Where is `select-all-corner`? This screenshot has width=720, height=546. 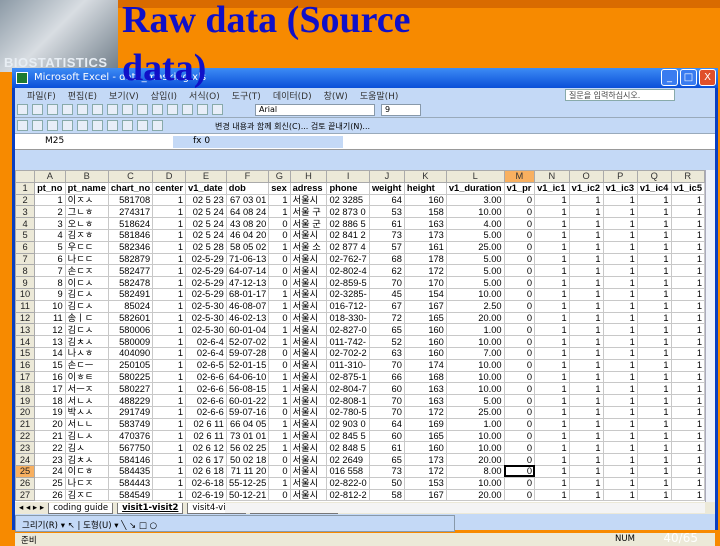 select-all-corner is located at coordinates (25, 176).